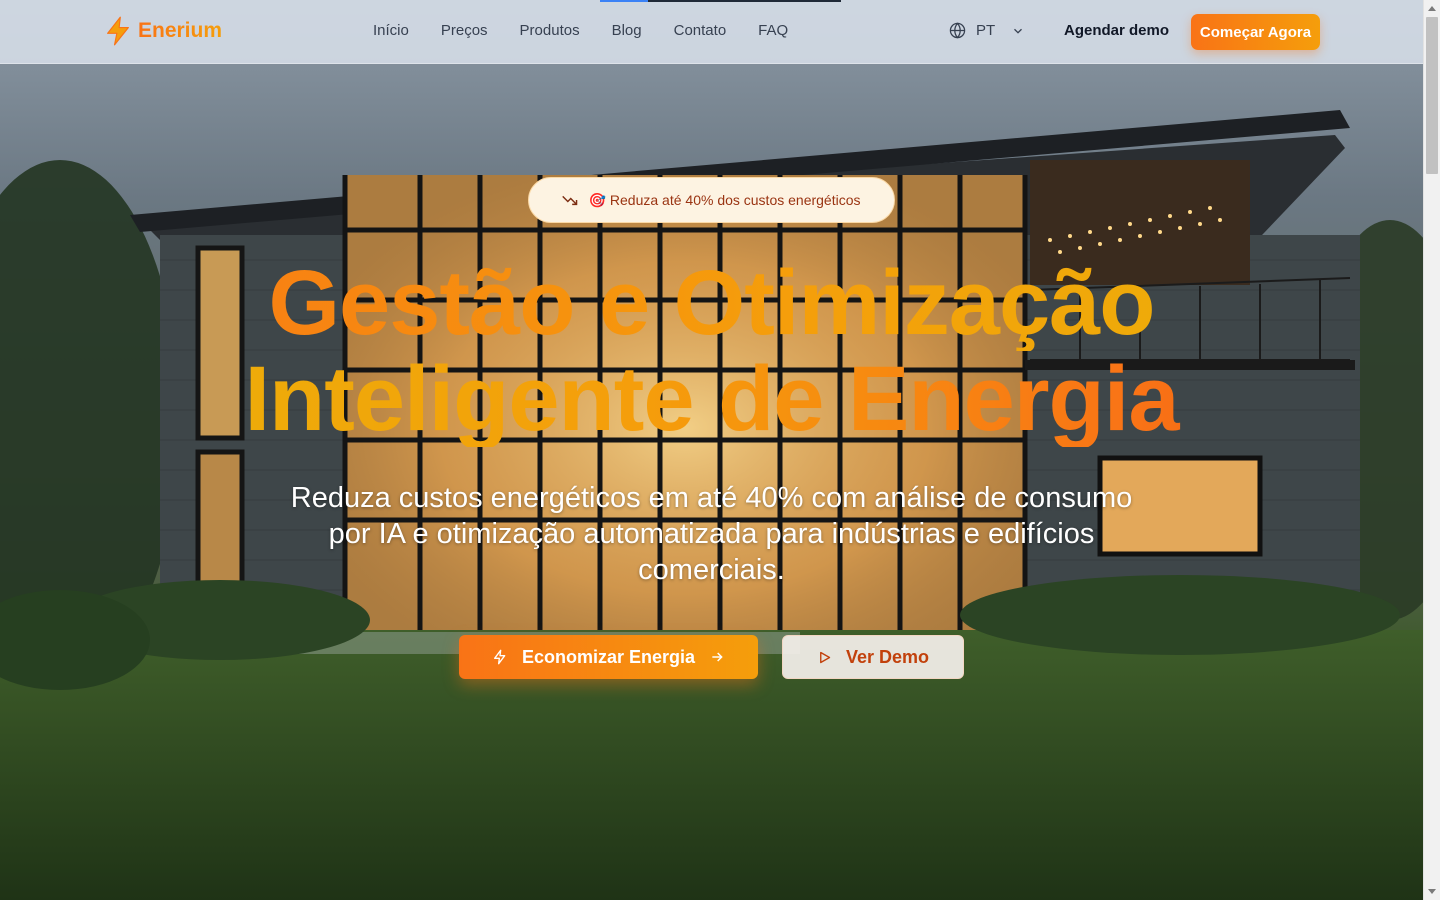  What do you see at coordinates (1431, 450) in the screenshot?
I see `page-scrollbar` at bounding box center [1431, 450].